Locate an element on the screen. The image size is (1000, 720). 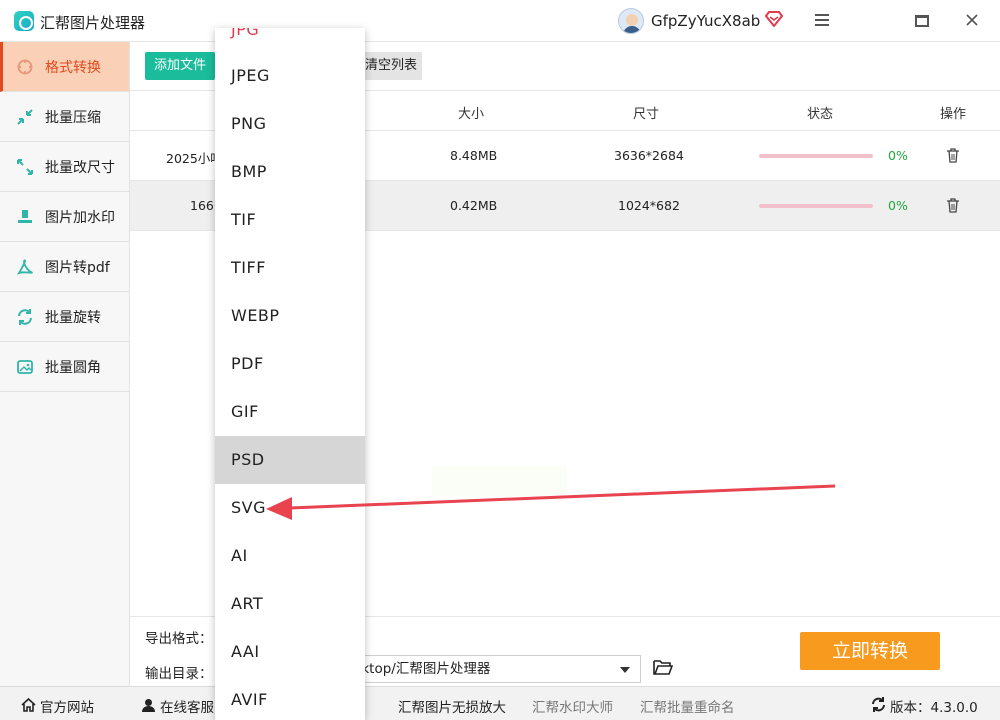
folder-open-icon is located at coordinates (663, 668).